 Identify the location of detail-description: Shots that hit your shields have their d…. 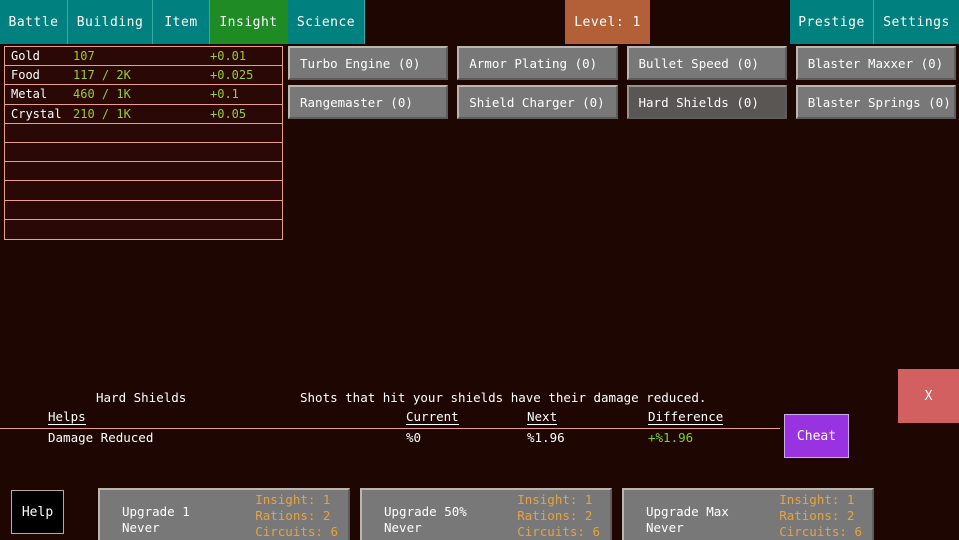
(503, 397).